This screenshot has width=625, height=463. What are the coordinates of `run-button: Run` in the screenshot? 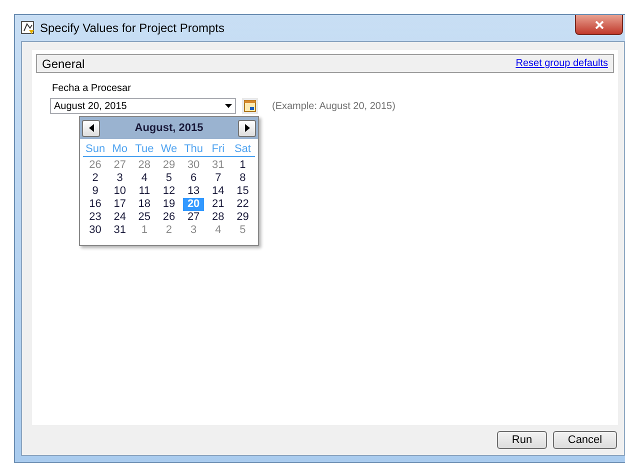 It's located at (522, 440).